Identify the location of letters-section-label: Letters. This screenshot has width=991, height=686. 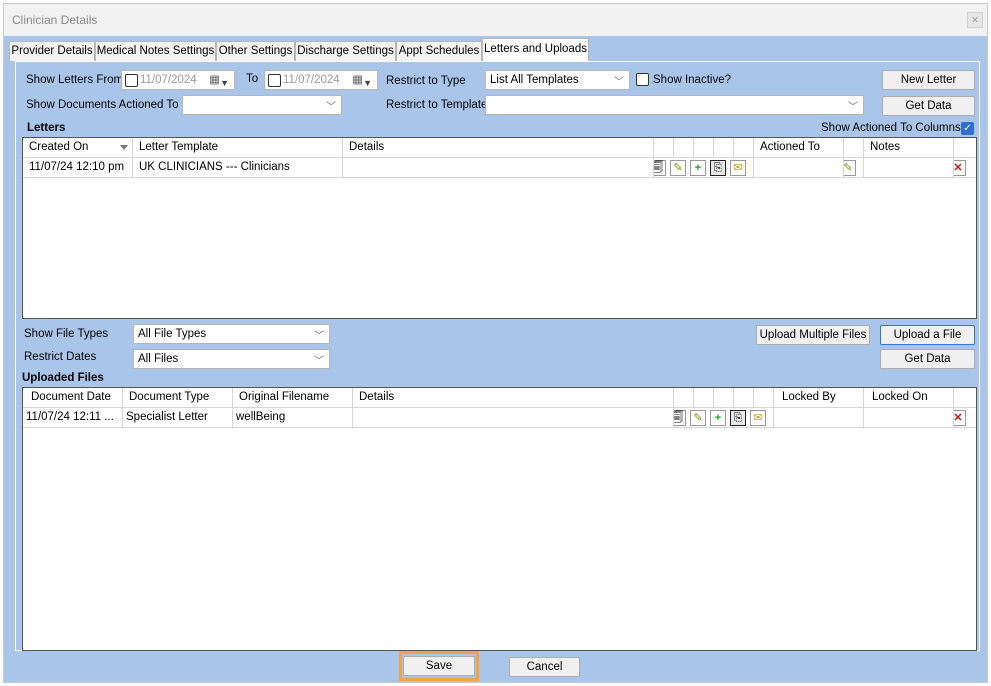
(46, 128).